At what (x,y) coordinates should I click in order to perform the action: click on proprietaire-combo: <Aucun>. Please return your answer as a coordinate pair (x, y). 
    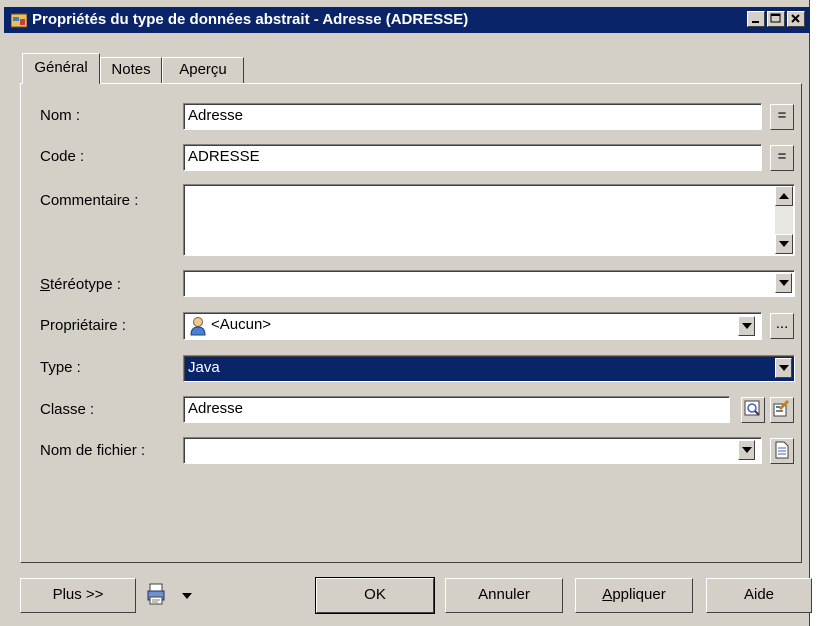
    Looking at the image, I should click on (472, 326).